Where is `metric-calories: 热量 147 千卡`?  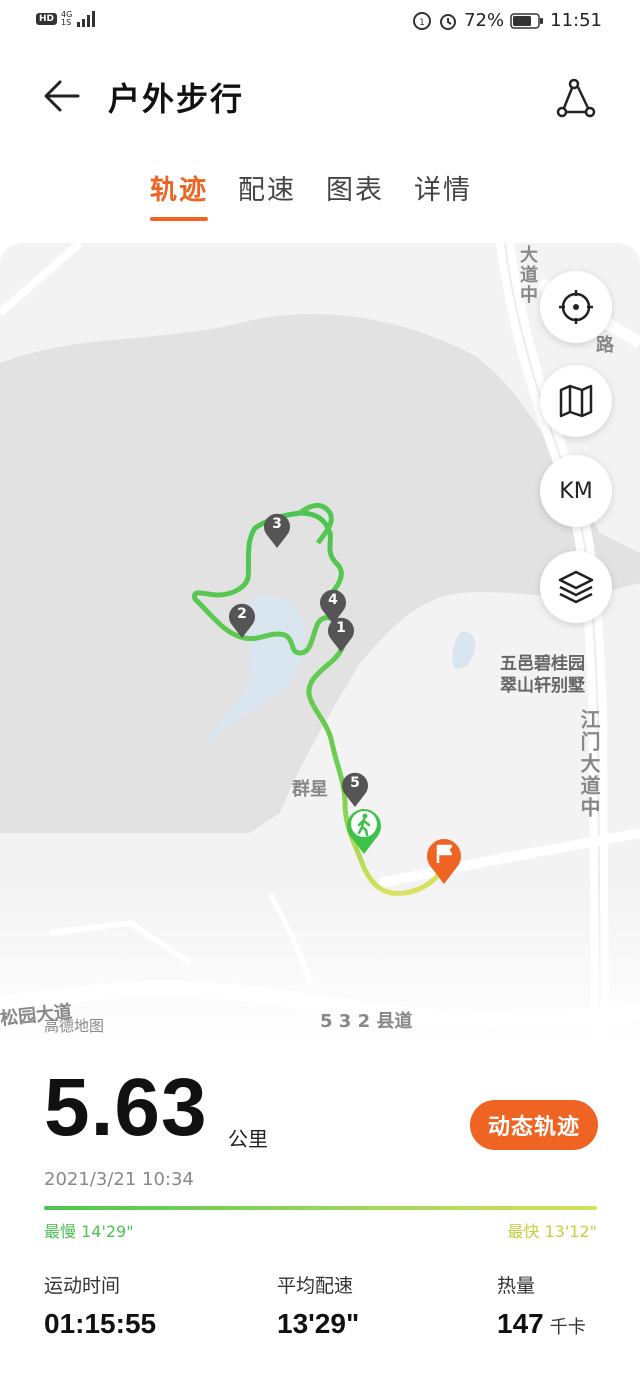
metric-calories: 热量 147 千卡 is located at coordinates (541, 1305).